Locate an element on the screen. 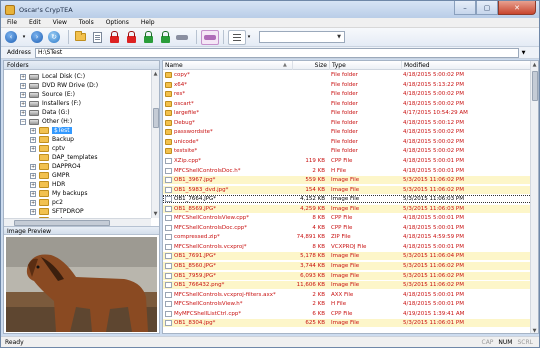 The width and height of the screenshot is (540, 348). tree-item: + DAPPRO4 is located at coordinates (55, 166).